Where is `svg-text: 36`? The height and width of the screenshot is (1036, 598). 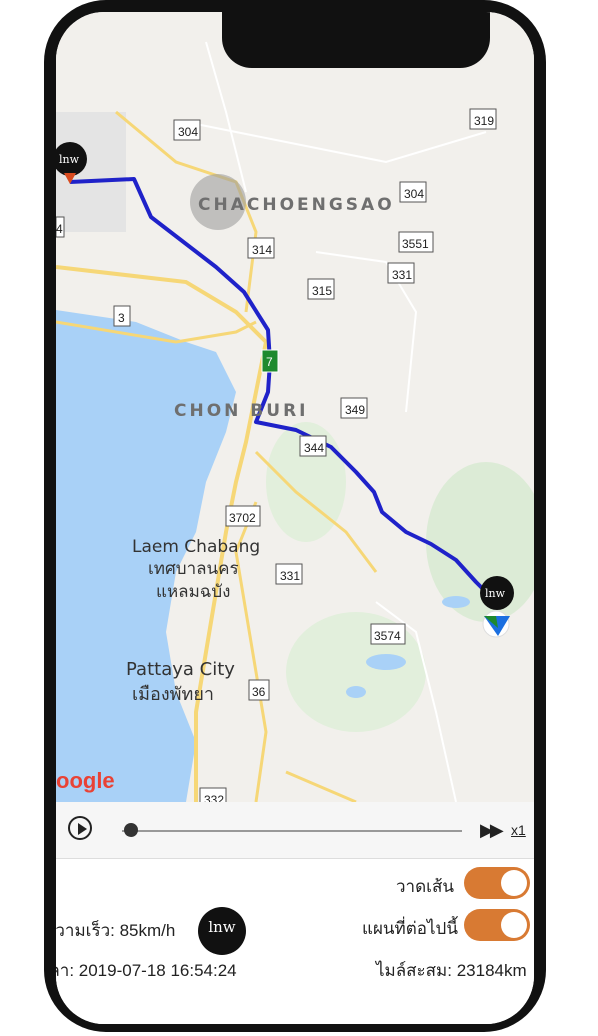
svg-text: 36 is located at coordinates (259, 692).